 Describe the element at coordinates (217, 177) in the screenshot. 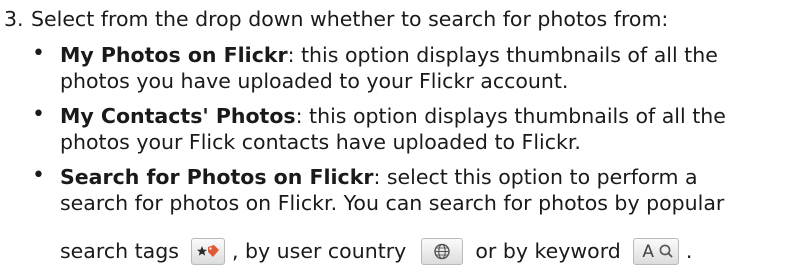

I see `bullet-3-term: Search for Photos on Flickr` at that location.